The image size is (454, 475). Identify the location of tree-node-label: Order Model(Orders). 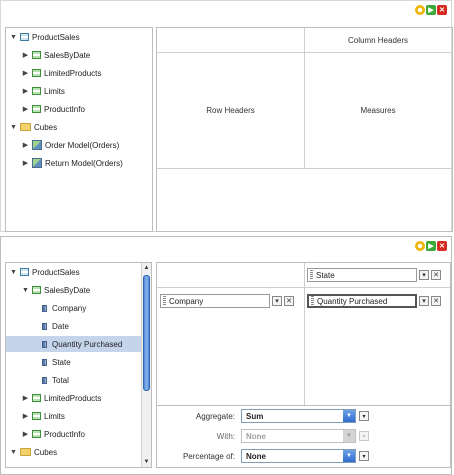
(82, 145).